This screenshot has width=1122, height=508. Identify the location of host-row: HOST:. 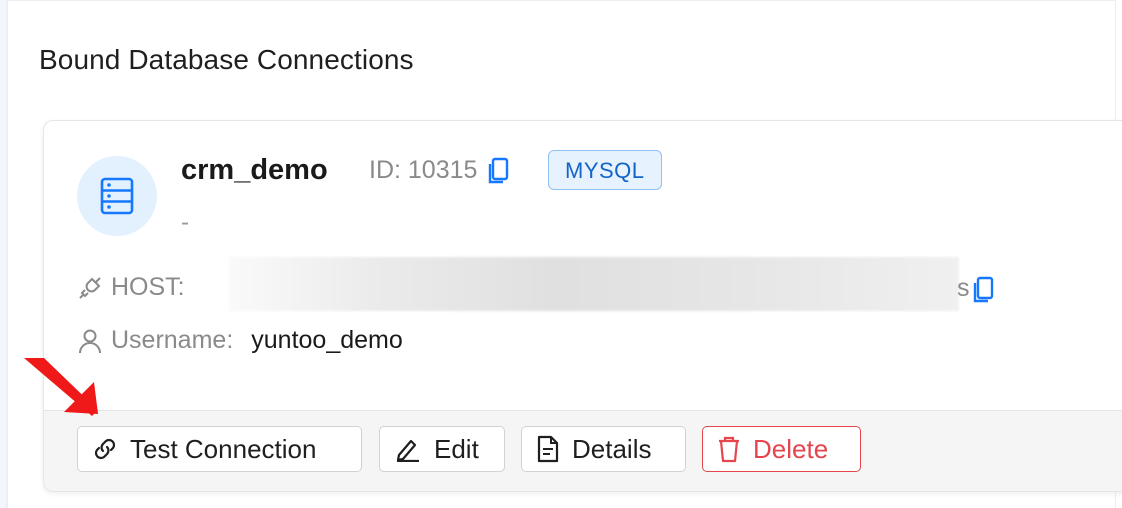
(131, 287).